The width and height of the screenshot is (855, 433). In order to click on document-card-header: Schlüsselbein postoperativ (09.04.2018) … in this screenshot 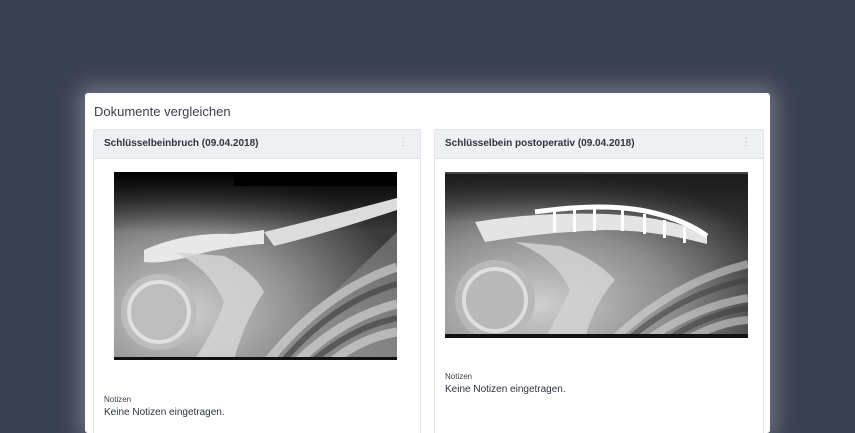, I will do `click(599, 144)`.